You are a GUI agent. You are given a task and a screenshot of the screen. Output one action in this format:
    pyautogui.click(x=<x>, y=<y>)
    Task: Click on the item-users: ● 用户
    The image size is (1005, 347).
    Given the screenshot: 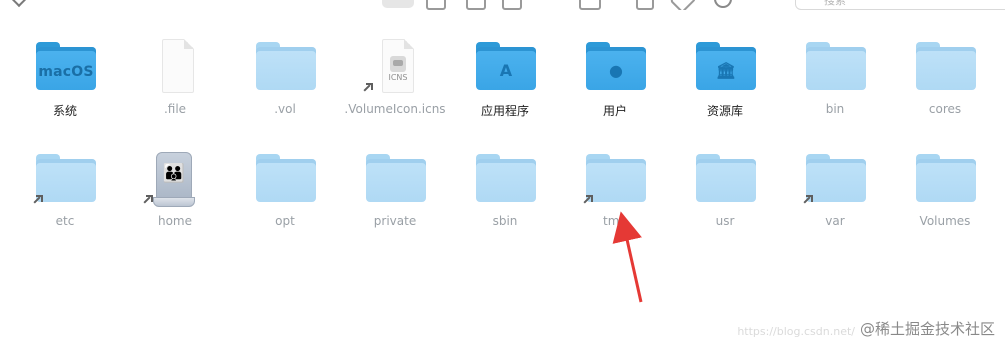 What is the action you would take?
    pyautogui.click(x=615, y=85)
    